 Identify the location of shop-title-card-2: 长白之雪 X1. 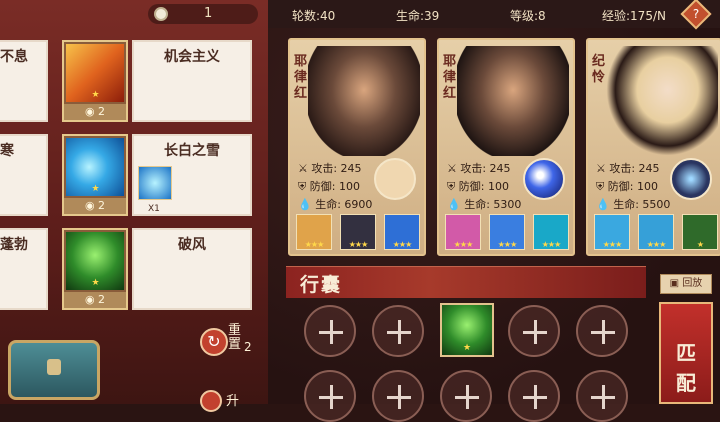
(192, 175).